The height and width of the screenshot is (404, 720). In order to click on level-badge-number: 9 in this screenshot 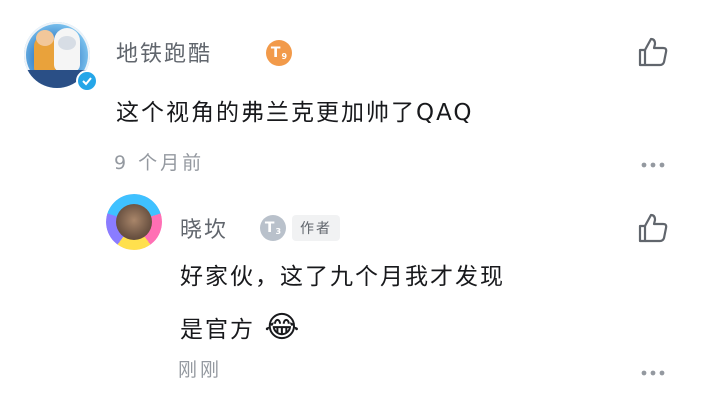, I will do `click(284, 56)`.